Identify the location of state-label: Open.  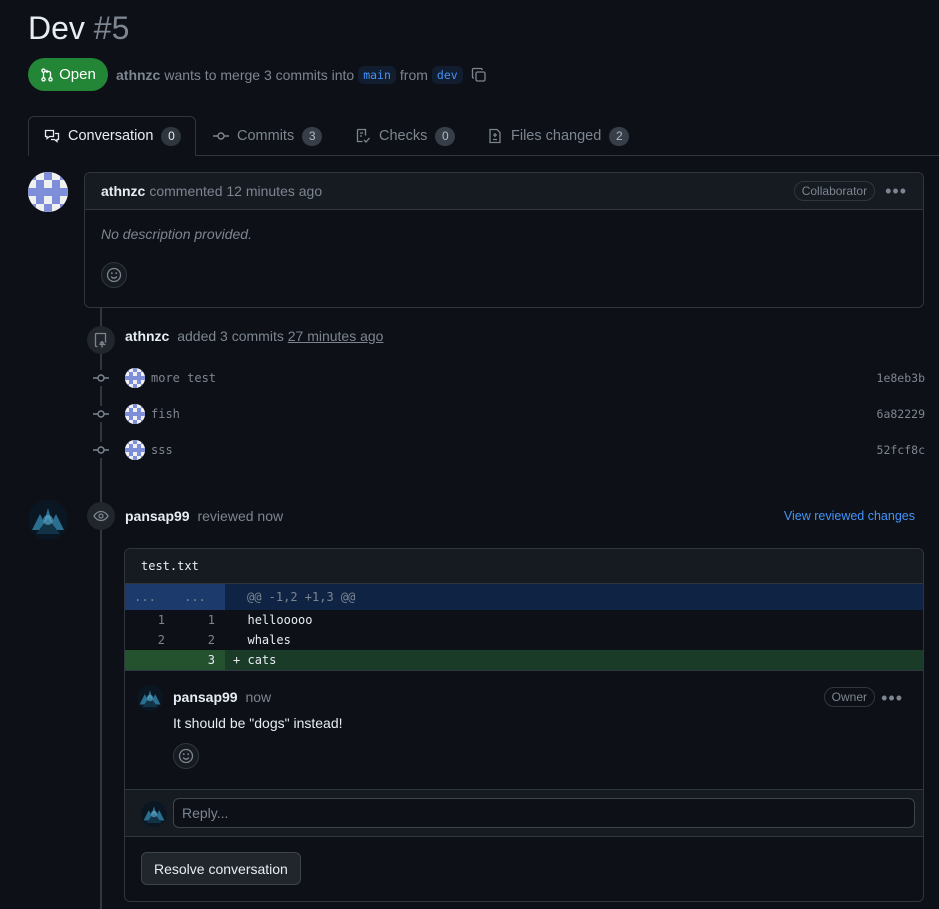
(77, 74).